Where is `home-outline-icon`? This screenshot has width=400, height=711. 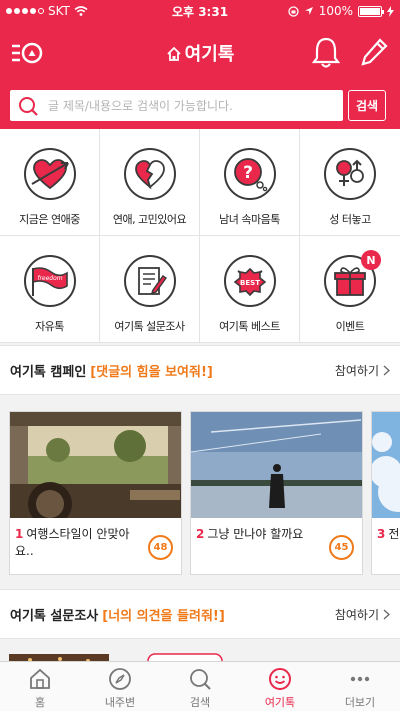 home-outline-icon is located at coordinates (174, 53).